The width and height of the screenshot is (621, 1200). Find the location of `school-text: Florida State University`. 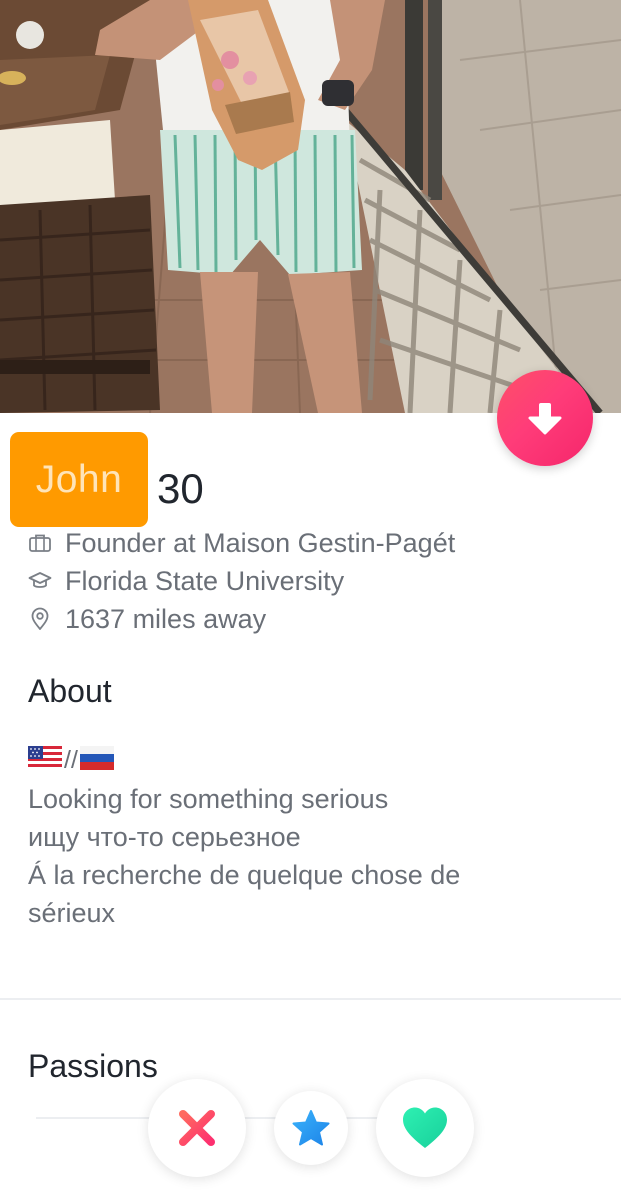

school-text: Florida State University is located at coordinates (205, 580).